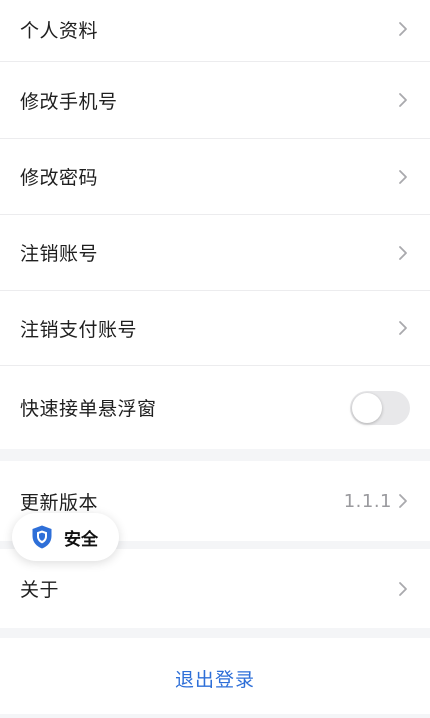 The image size is (430, 718). I want to click on settings-group-logout: 退出登录, so click(215, 676).